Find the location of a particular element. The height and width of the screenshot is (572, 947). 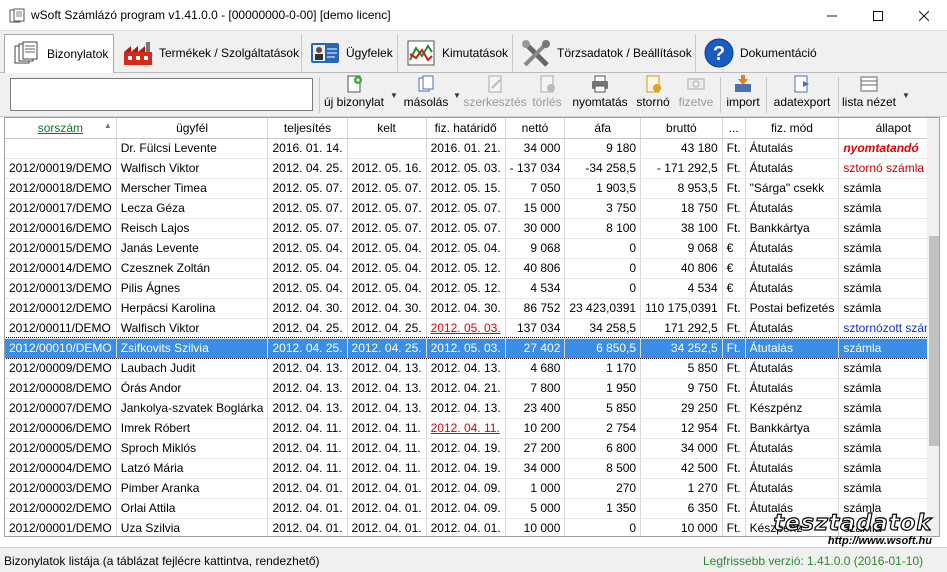

cell-ugyfel: Walfisch Viktor is located at coordinates (192, 328).